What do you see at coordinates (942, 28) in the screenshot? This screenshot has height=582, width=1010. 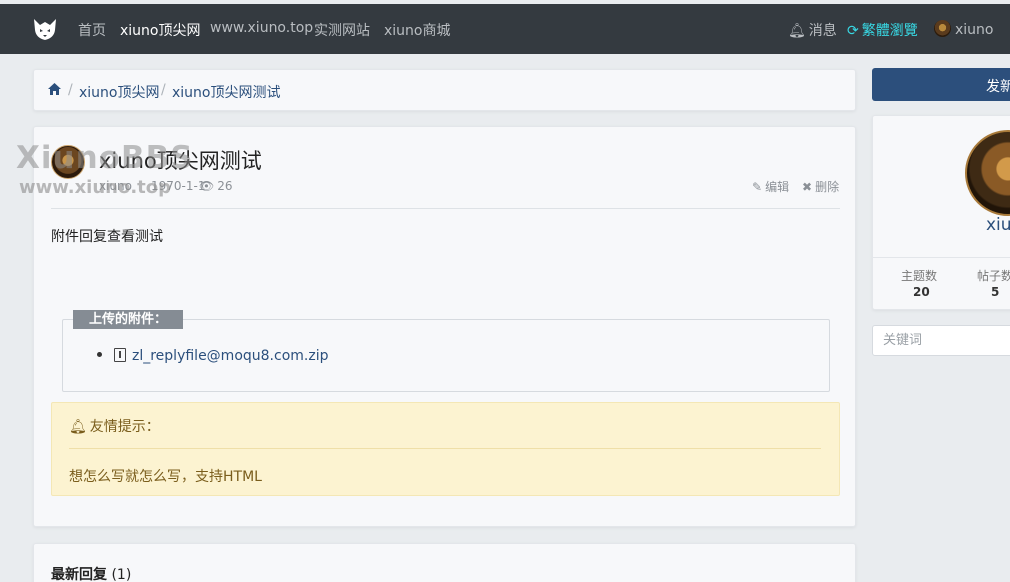 I see `user-avatar` at bounding box center [942, 28].